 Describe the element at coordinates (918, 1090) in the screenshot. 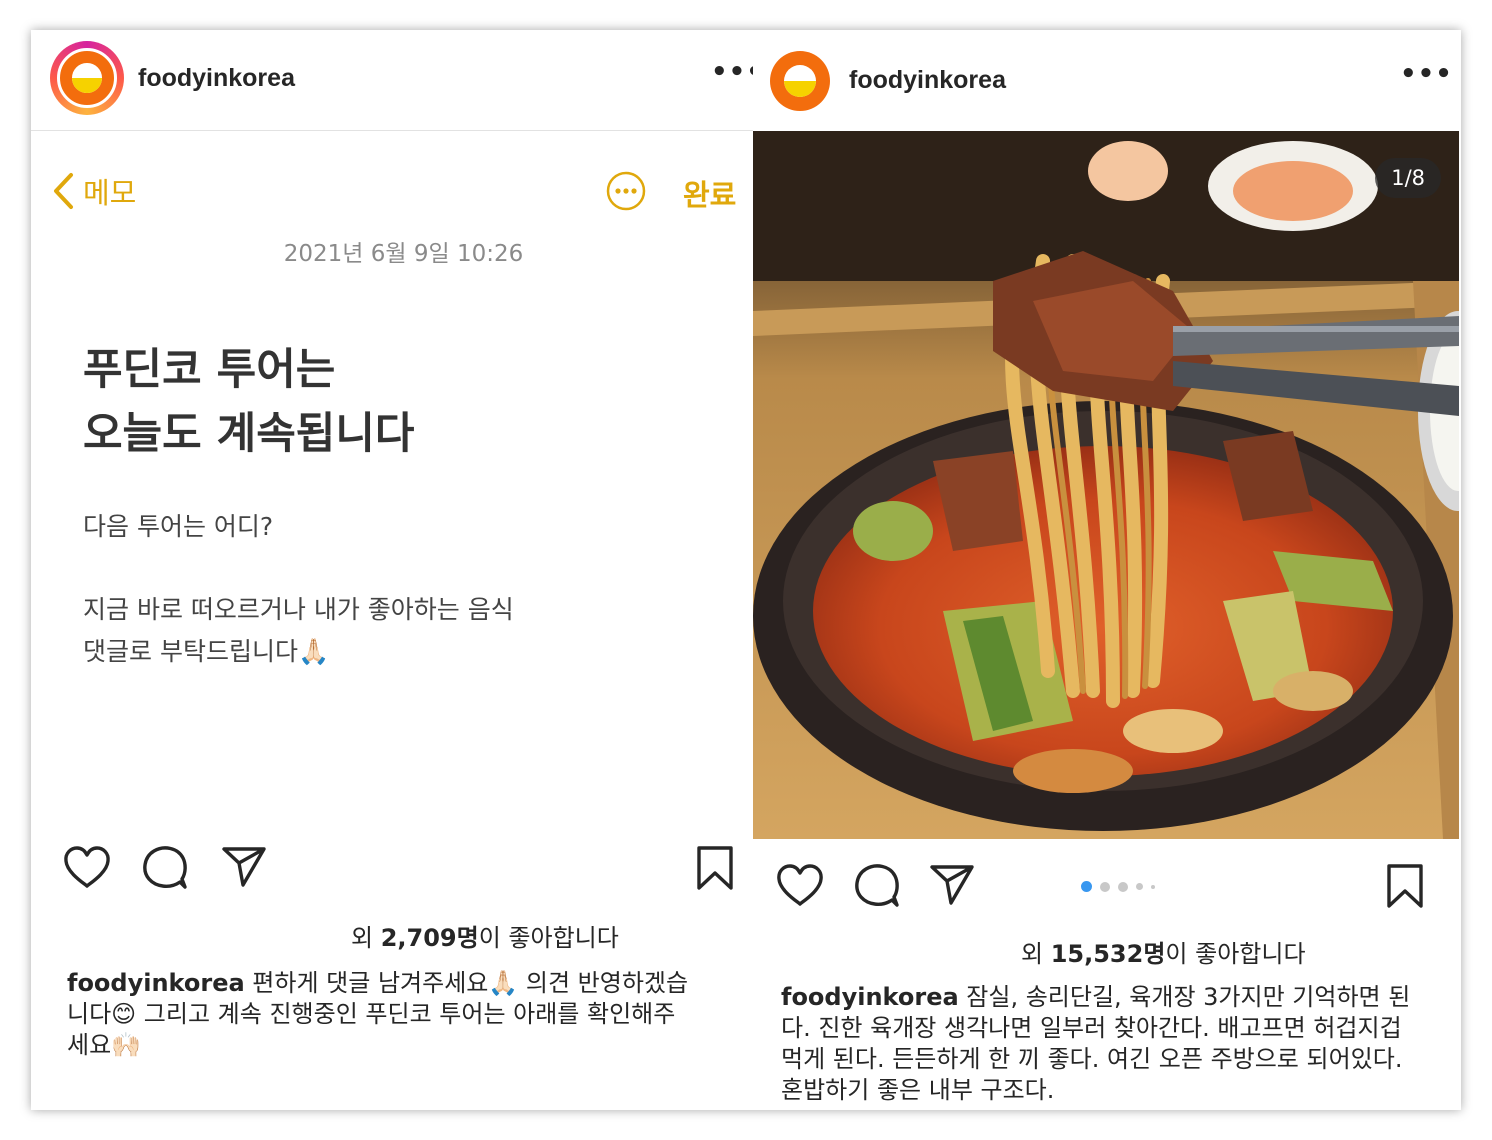

I see `caption-line: 혼밥하기 좋은 내부 구조다.` at that location.